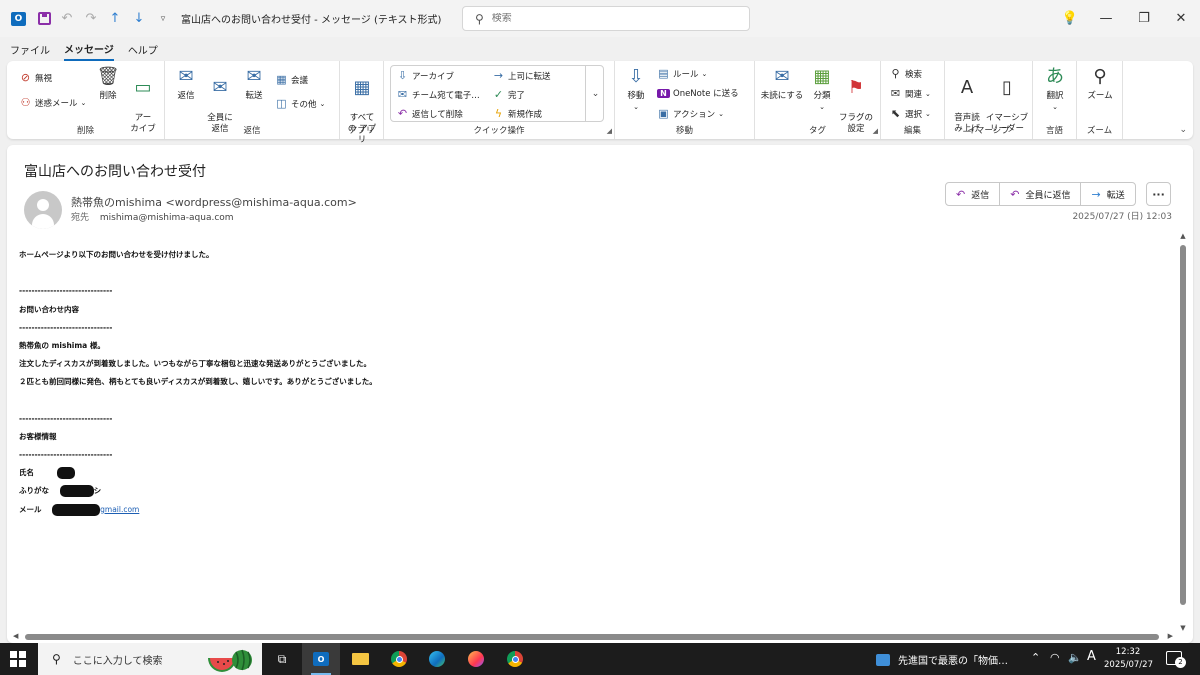 The height and width of the screenshot is (675, 1200). What do you see at coordinates (300, 103) in the screenshot?
I see `more-reply-button: ◫ その他 ⌄` at bounding box center [300, 103].